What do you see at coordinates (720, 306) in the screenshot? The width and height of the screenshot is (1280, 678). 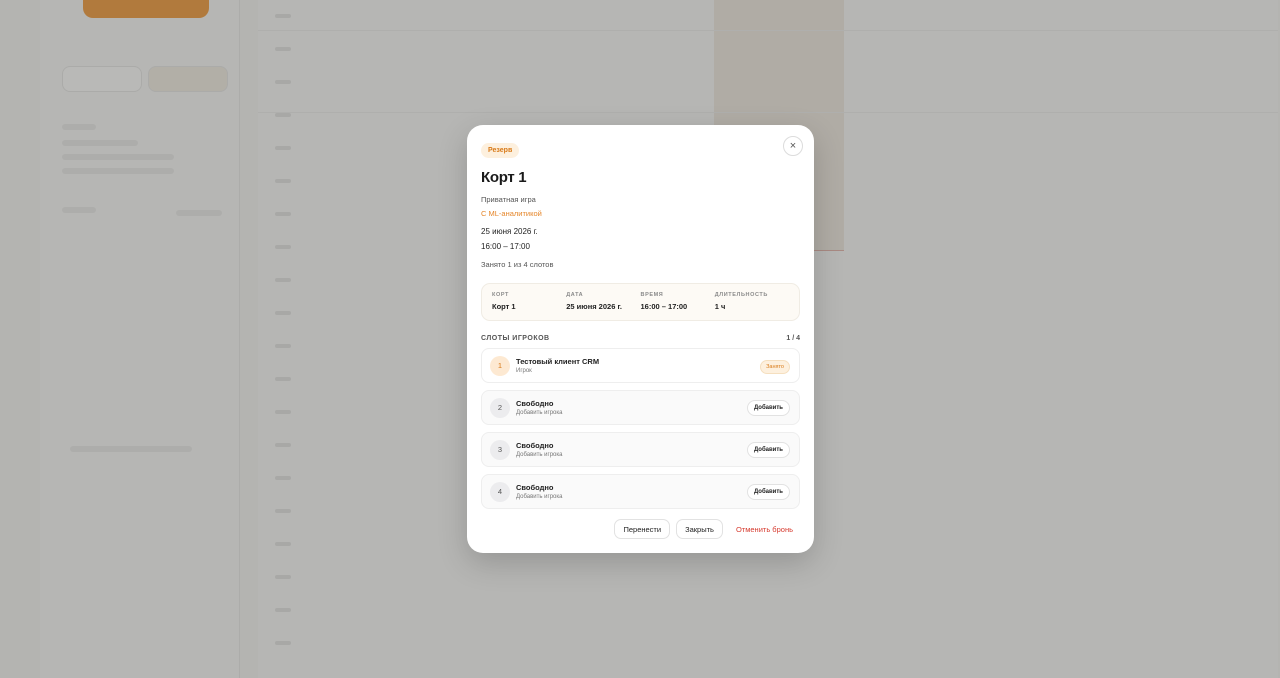 I see `info-value: 1 ч` at bounding box center [720, 306].